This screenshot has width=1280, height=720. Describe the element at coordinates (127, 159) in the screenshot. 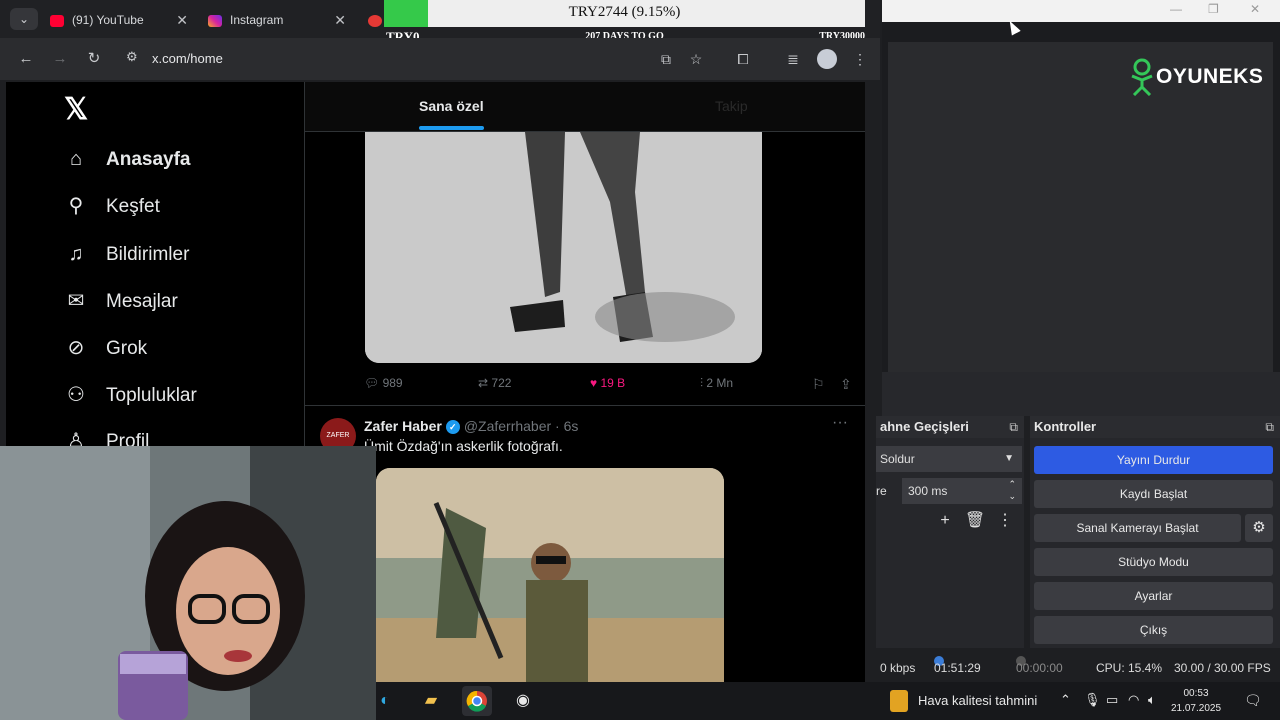

I see `nav-home: ⌂ Anasayfa` at that location.